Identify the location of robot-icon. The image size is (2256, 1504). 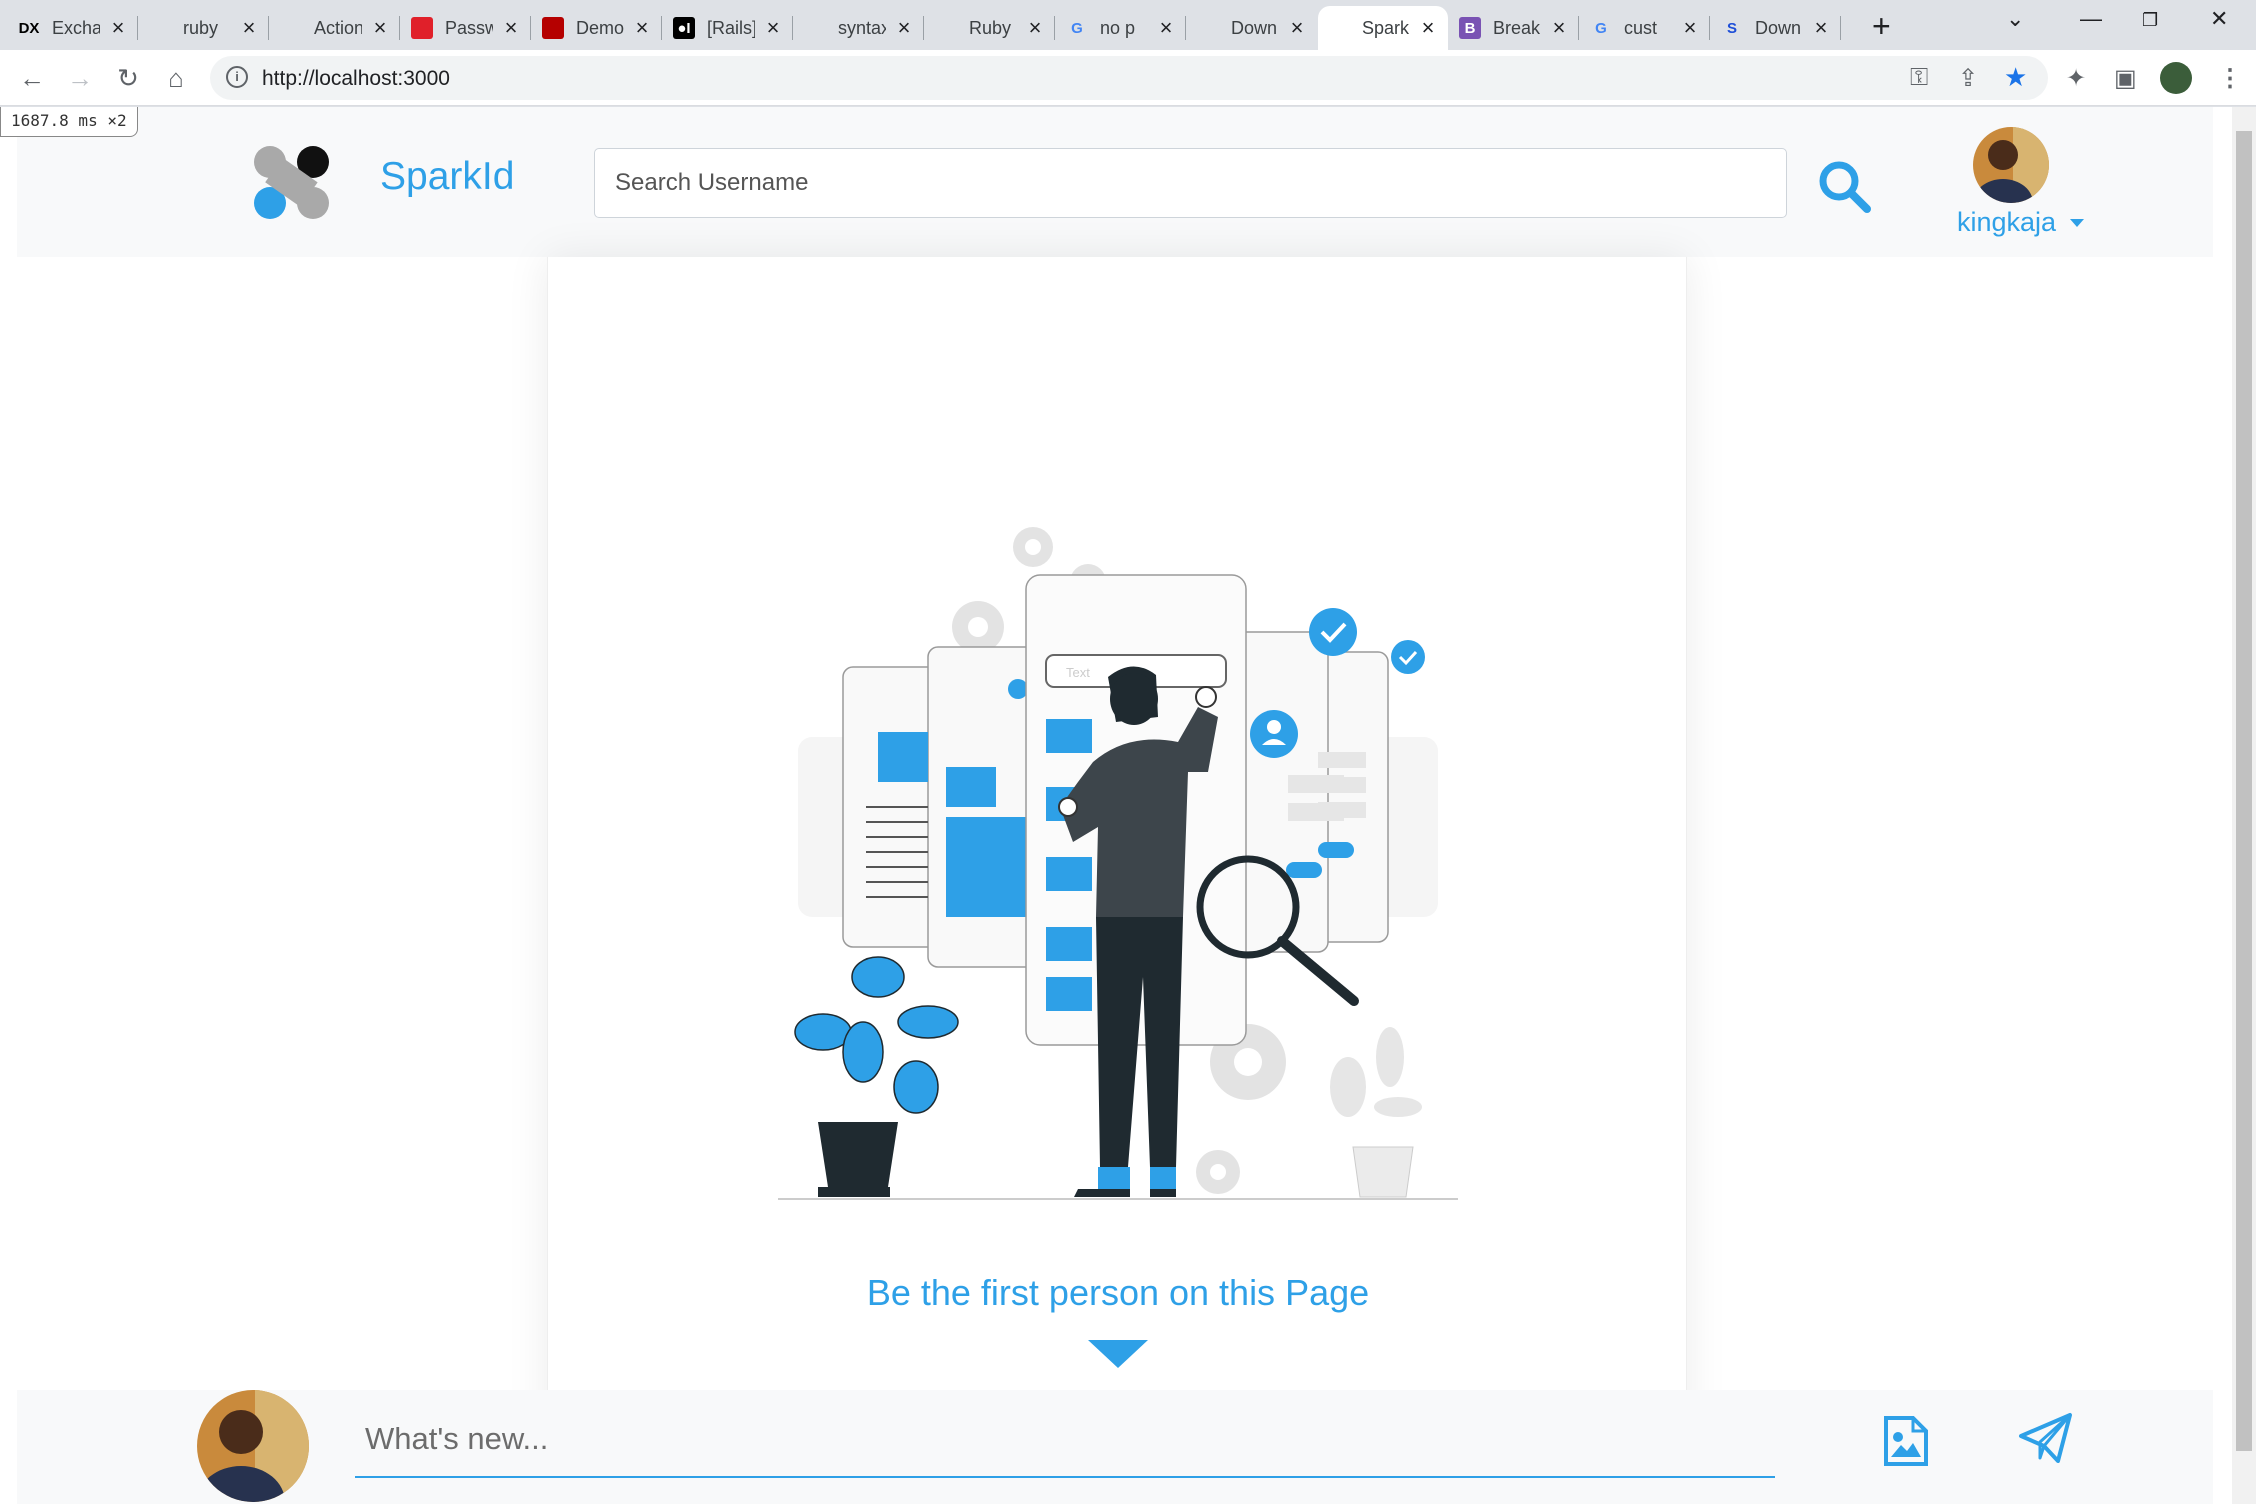
(1208, 28).